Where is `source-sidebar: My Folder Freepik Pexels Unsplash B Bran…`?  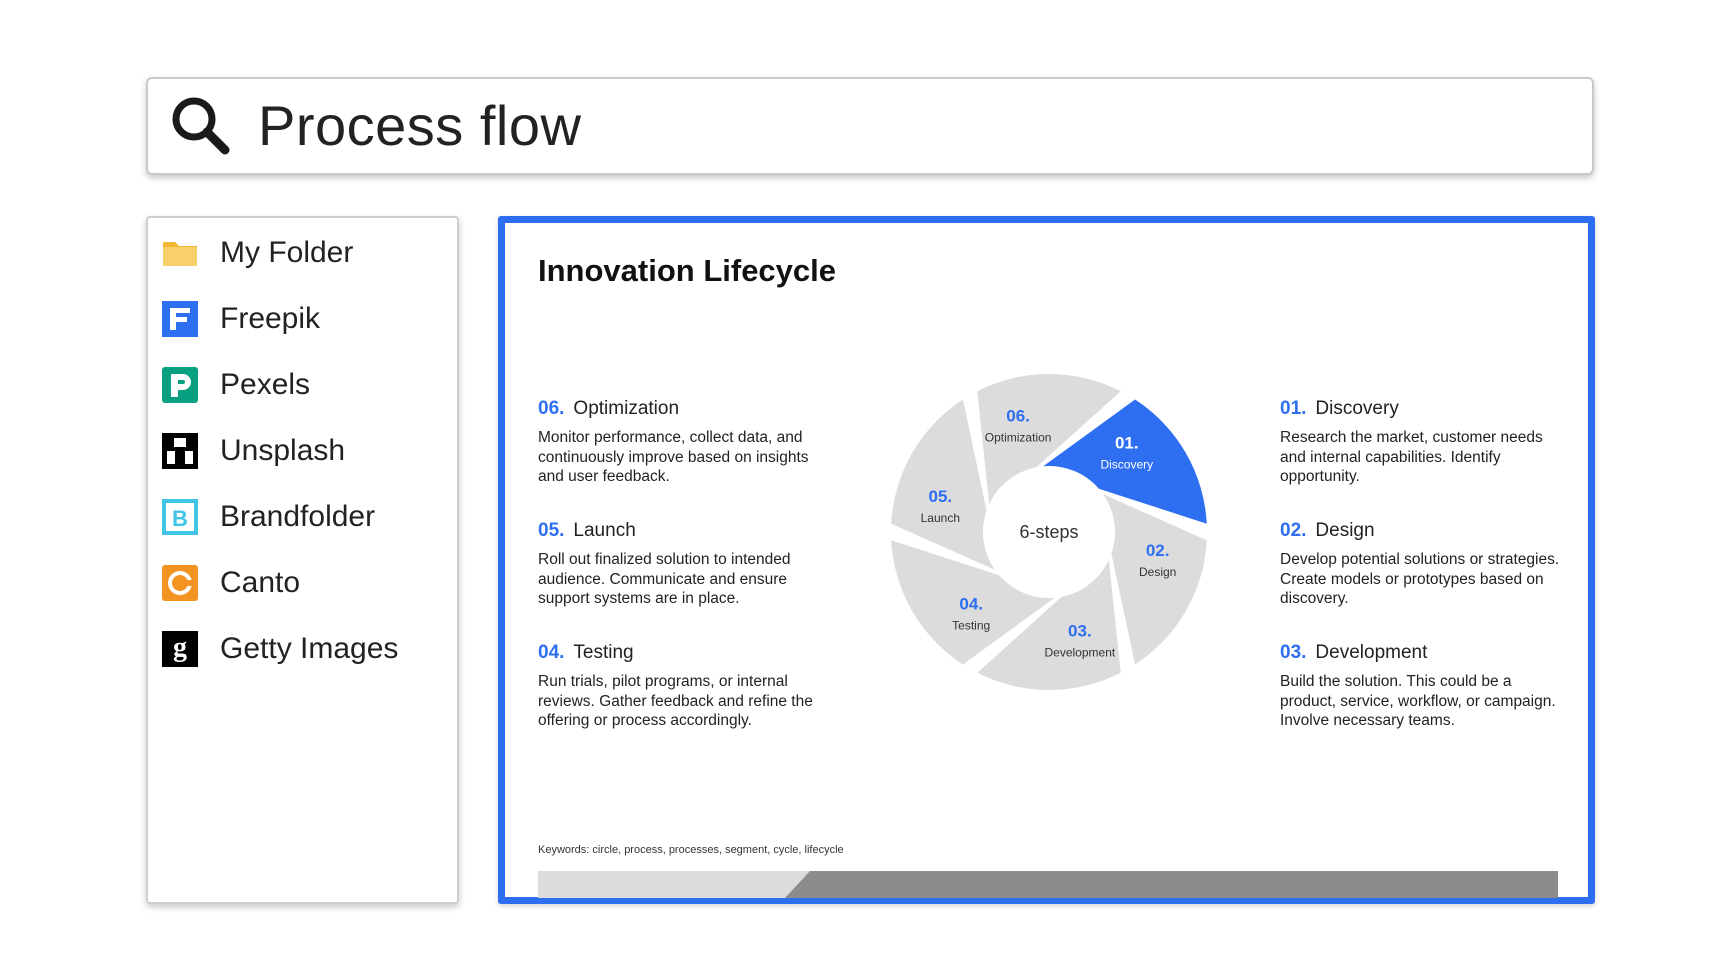
source-sidebar: My Folder Freepik Pexels Unsplash B Bran… is located at coordinates (302, 560).